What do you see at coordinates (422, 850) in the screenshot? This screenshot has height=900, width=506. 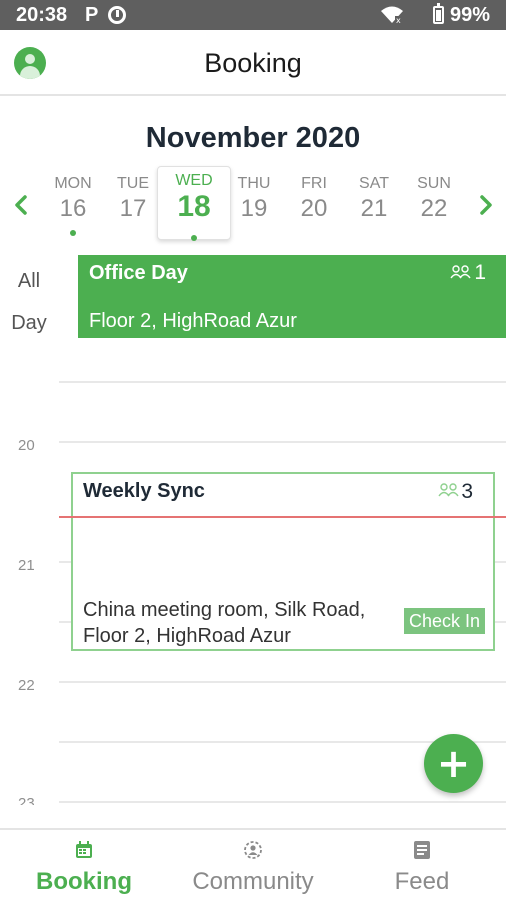 I see `feed-icon` at bounding box center [422, 850].